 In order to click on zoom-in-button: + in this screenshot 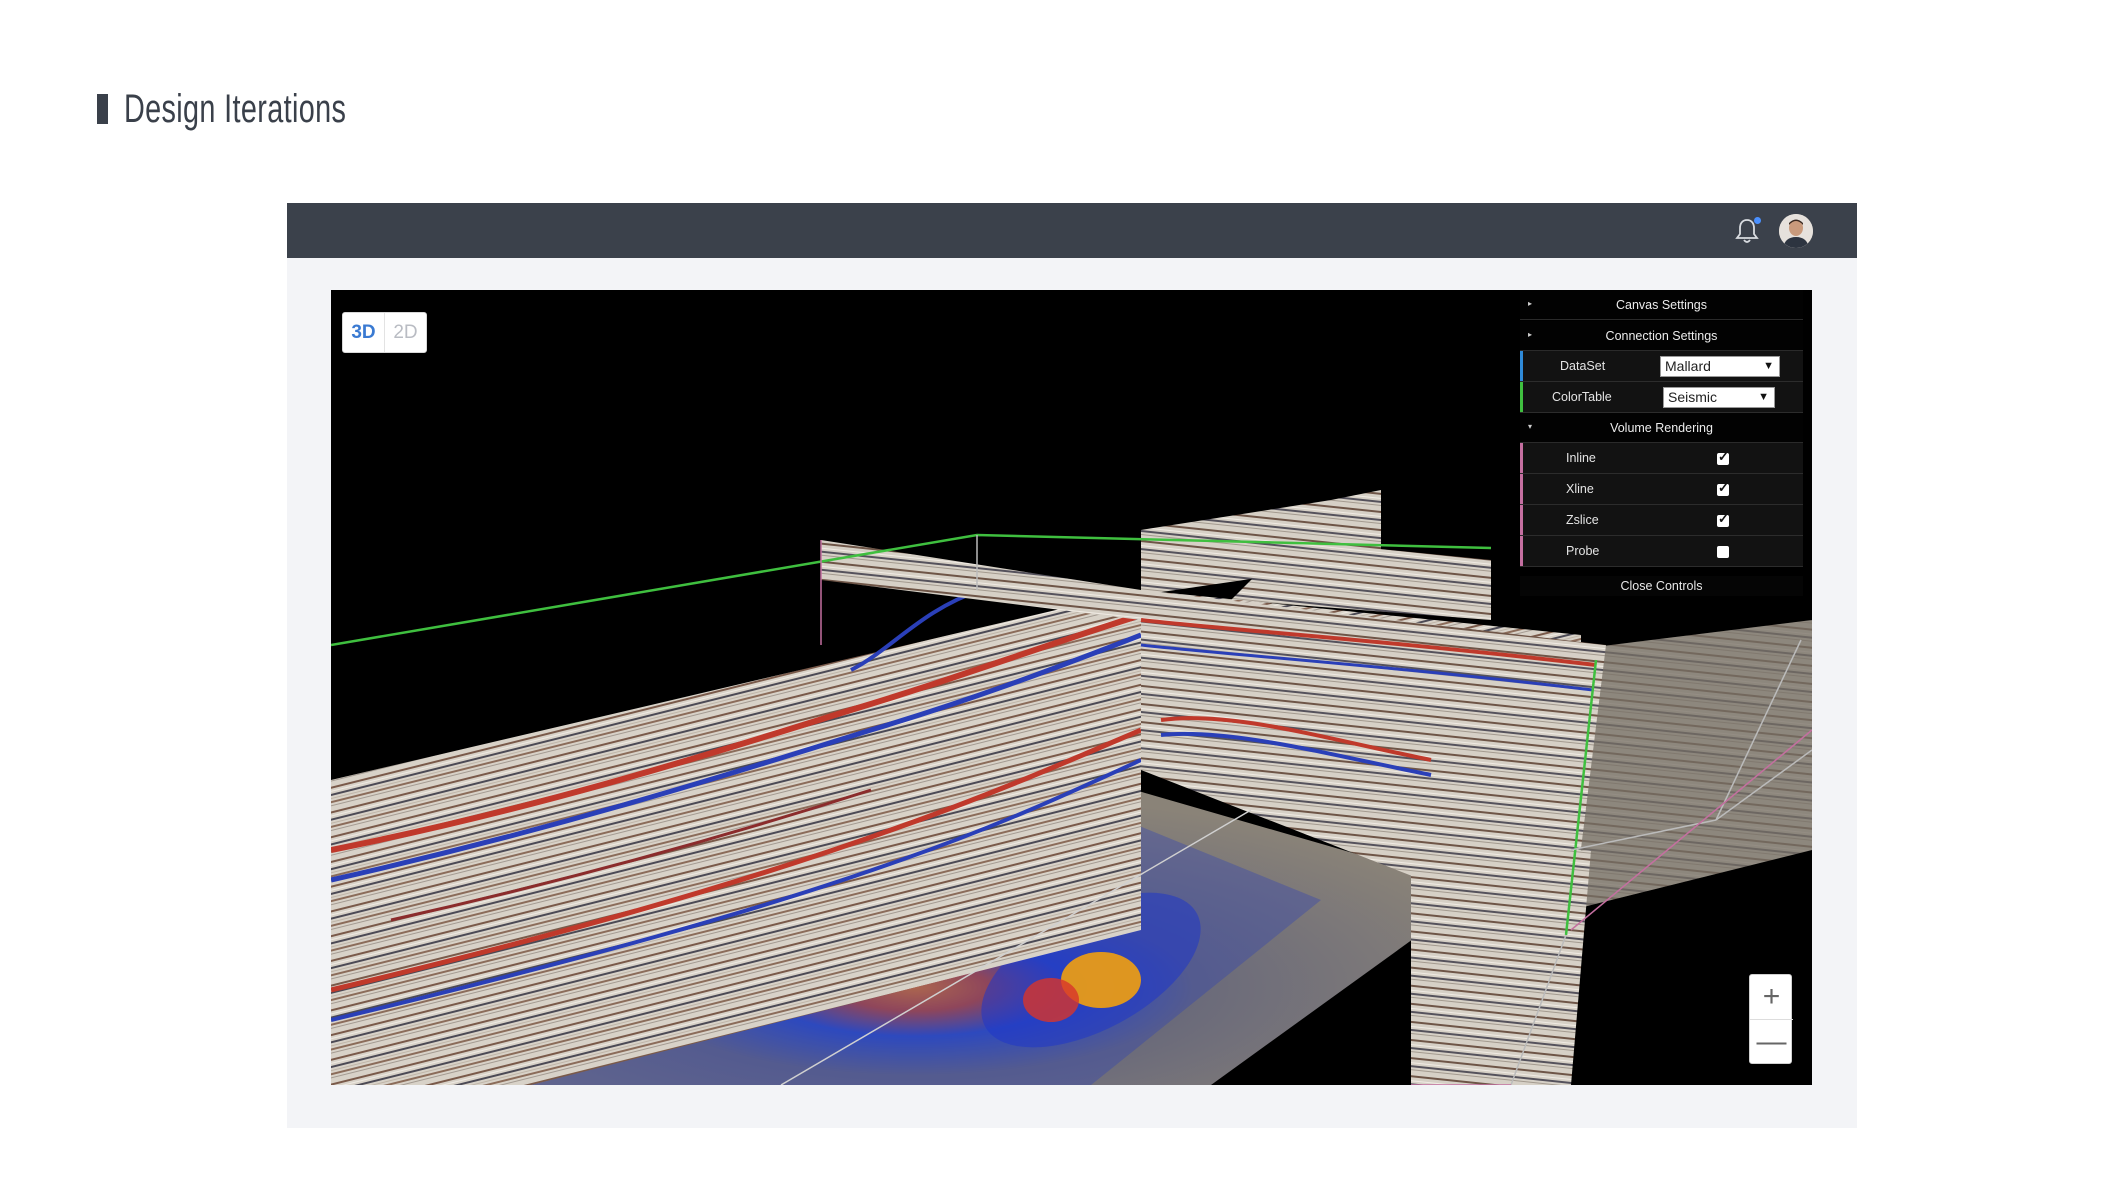, I will do `click(1771, 997)`.